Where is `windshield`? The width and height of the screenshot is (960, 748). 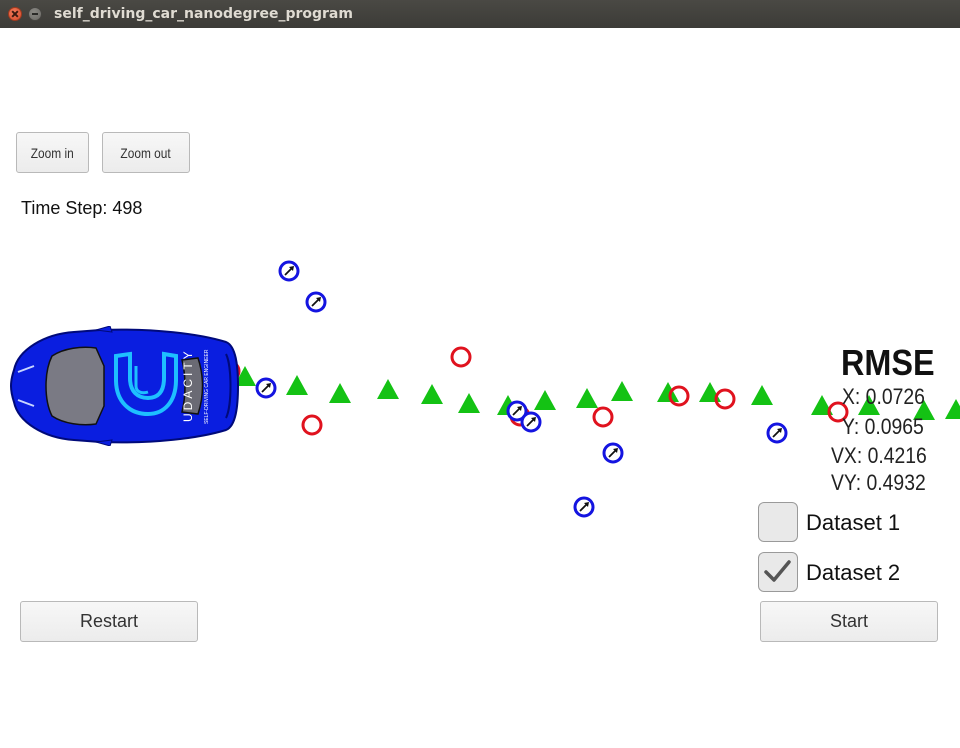
windshield is located at coordinates (75, 386).